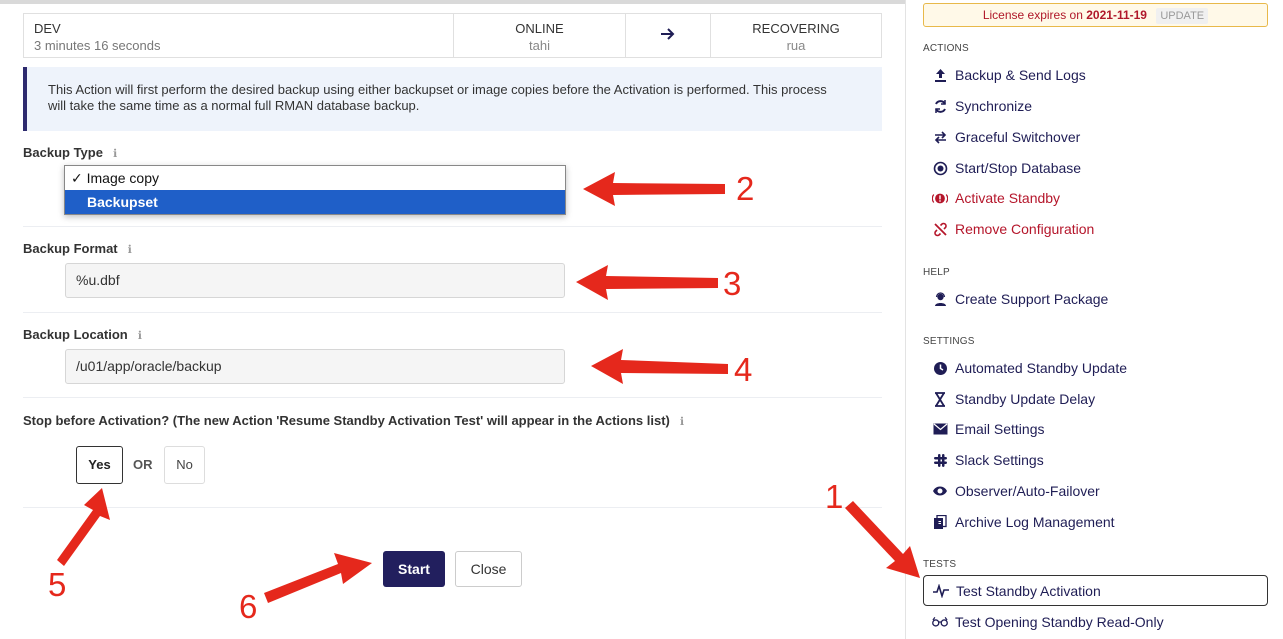 The height and width of the screenshot is (639, 1283). Describe the element at coordinates (994, 106) in the screenshot. I see `sidebar-item-label: Synchronize` at that location.